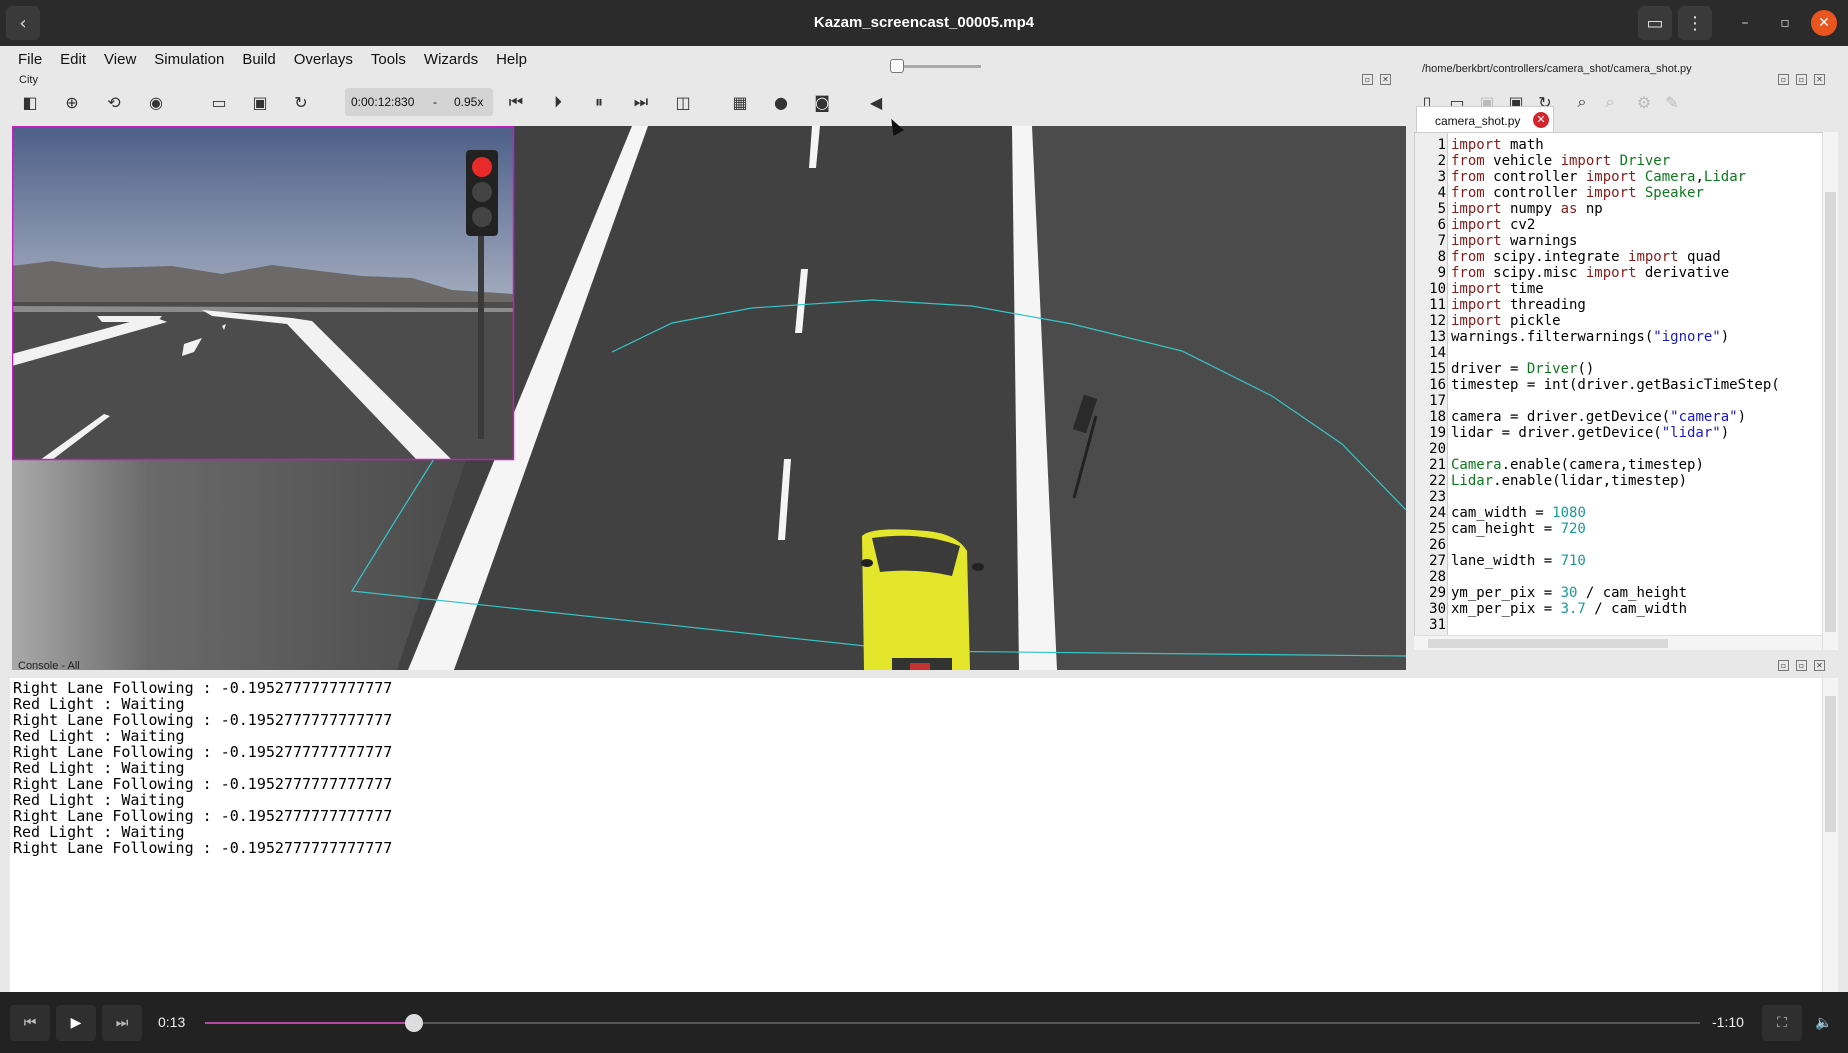 Image resolution: width=1848 pixels, height=1053 pixels. I want to click on line-number: 19, so click(1437, 433).